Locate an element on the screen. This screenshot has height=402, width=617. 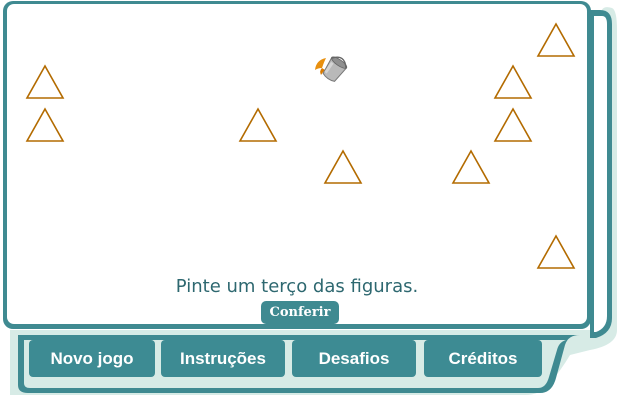
credits-button: Créditos is located at coordinates (483, 358).